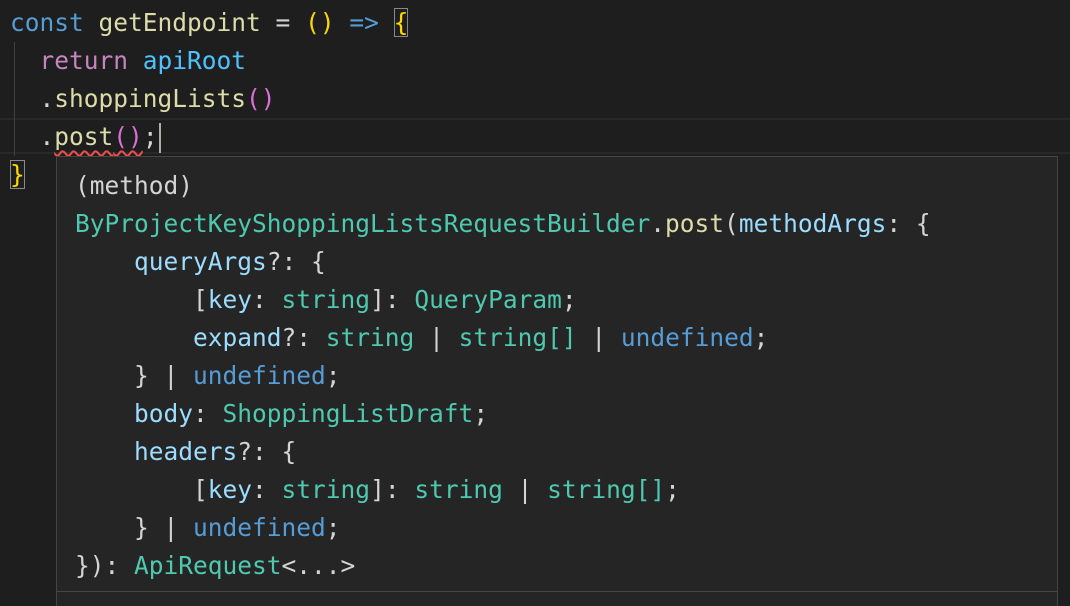 The width and height of the screenshot is (1070, 606). What do you see at coordinates (179, 22) in the screenshot?
I see `function-name: getEndpoint` at bounding box center [179, 22].